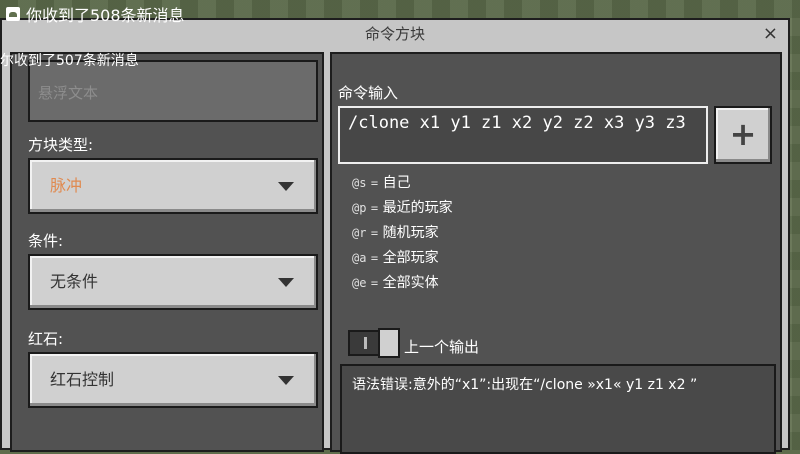 This screenshot has width=800, height=454. Describe the element at coordinates (374, 343) in the screenshot. I see `previous-output-toggle` at that location.